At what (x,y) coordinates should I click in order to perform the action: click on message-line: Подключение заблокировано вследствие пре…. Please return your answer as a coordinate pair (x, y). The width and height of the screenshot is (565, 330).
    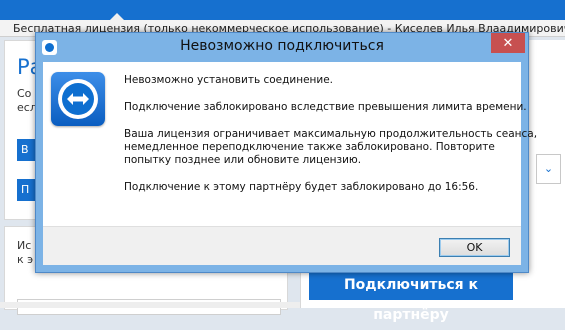
    Looking at the image, I should click on (325, 107).